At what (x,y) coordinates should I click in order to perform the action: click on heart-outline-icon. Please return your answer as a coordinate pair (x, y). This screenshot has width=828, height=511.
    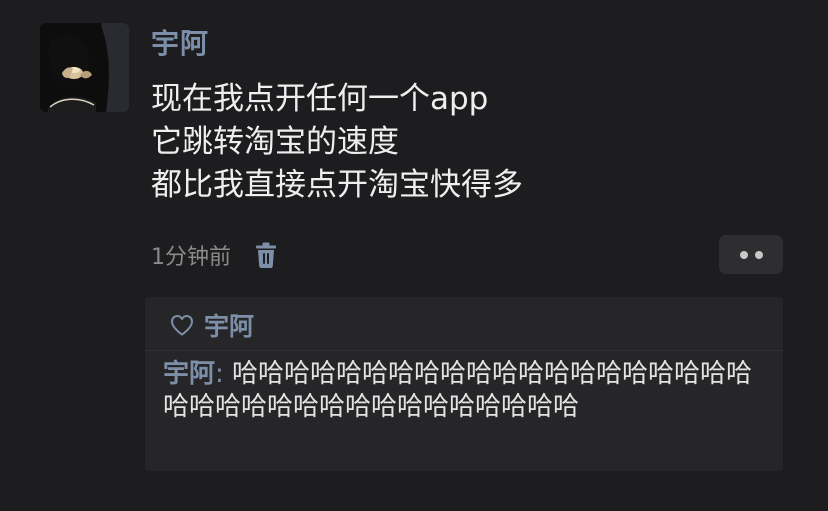
    Looking at the image, I should click on (182, 325).